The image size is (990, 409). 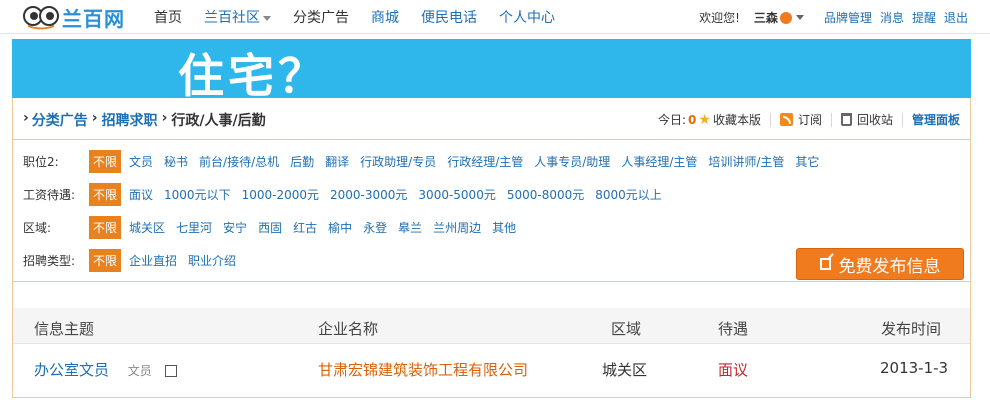 What do you see at coordinates (485, 161) in the screenshot?
I see `filter-option: 行政经理/主管` at bounding box center [485, 161].